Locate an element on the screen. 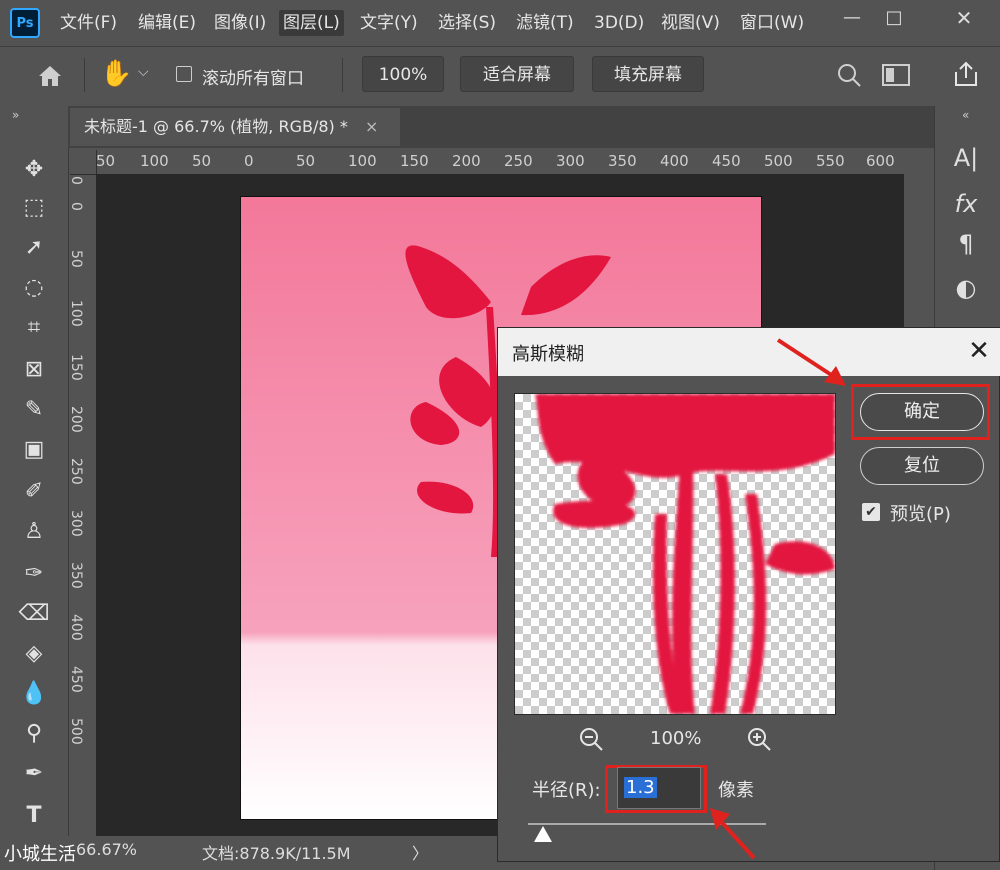 The image size is (1000, 870). status-chevron-icon: 〉 is located at coordinates (420, 852).